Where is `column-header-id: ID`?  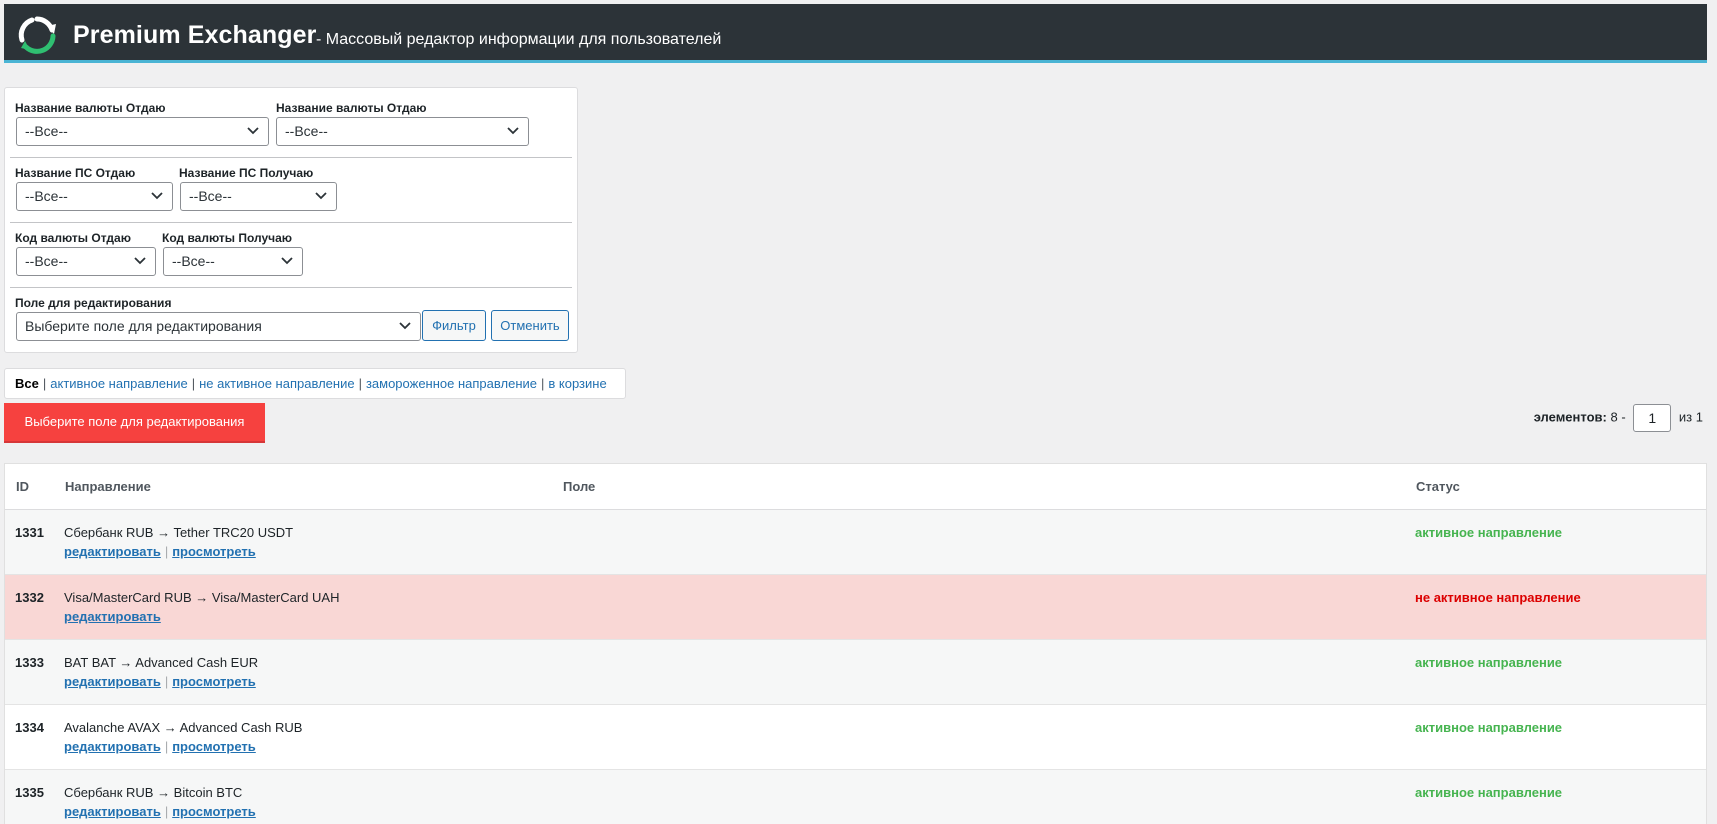
column-header-id: ID is located at coordinates (22, 486).